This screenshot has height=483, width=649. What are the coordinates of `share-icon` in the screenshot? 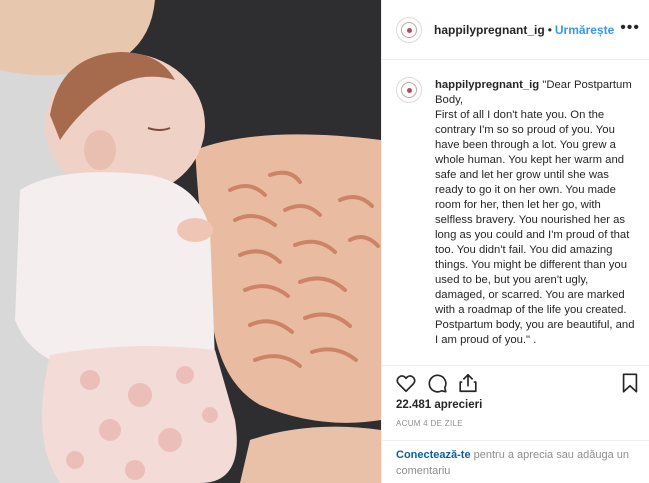 It's located at (468, 383).